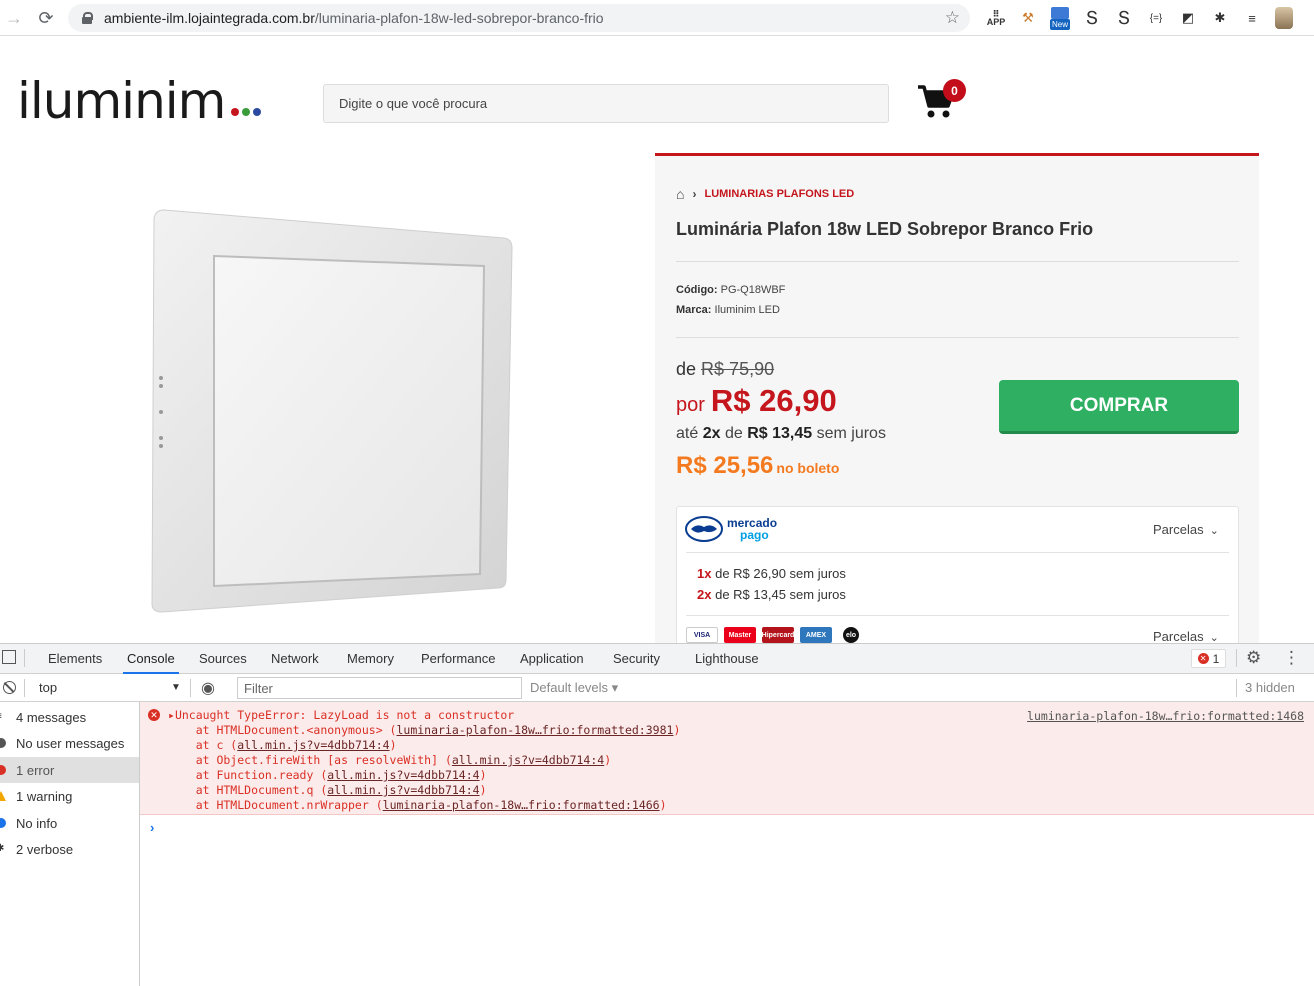 This screenshot has width=1314, height=986. I want to click on search-input: Digite o que você procura, so click(606, 103).